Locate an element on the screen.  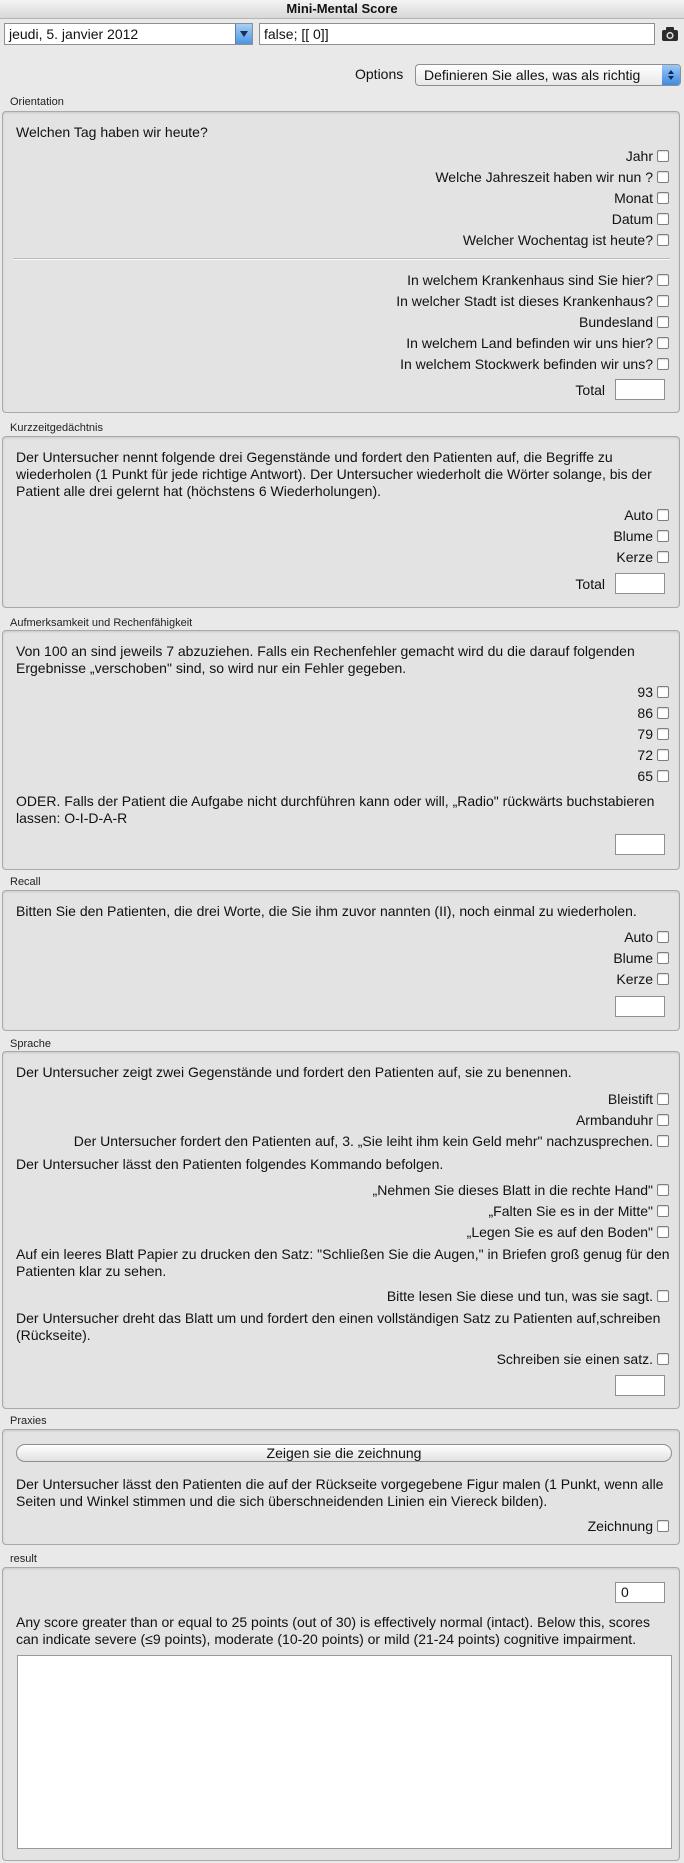
checkbox-row: 93 is located at coordinates (653, 692).